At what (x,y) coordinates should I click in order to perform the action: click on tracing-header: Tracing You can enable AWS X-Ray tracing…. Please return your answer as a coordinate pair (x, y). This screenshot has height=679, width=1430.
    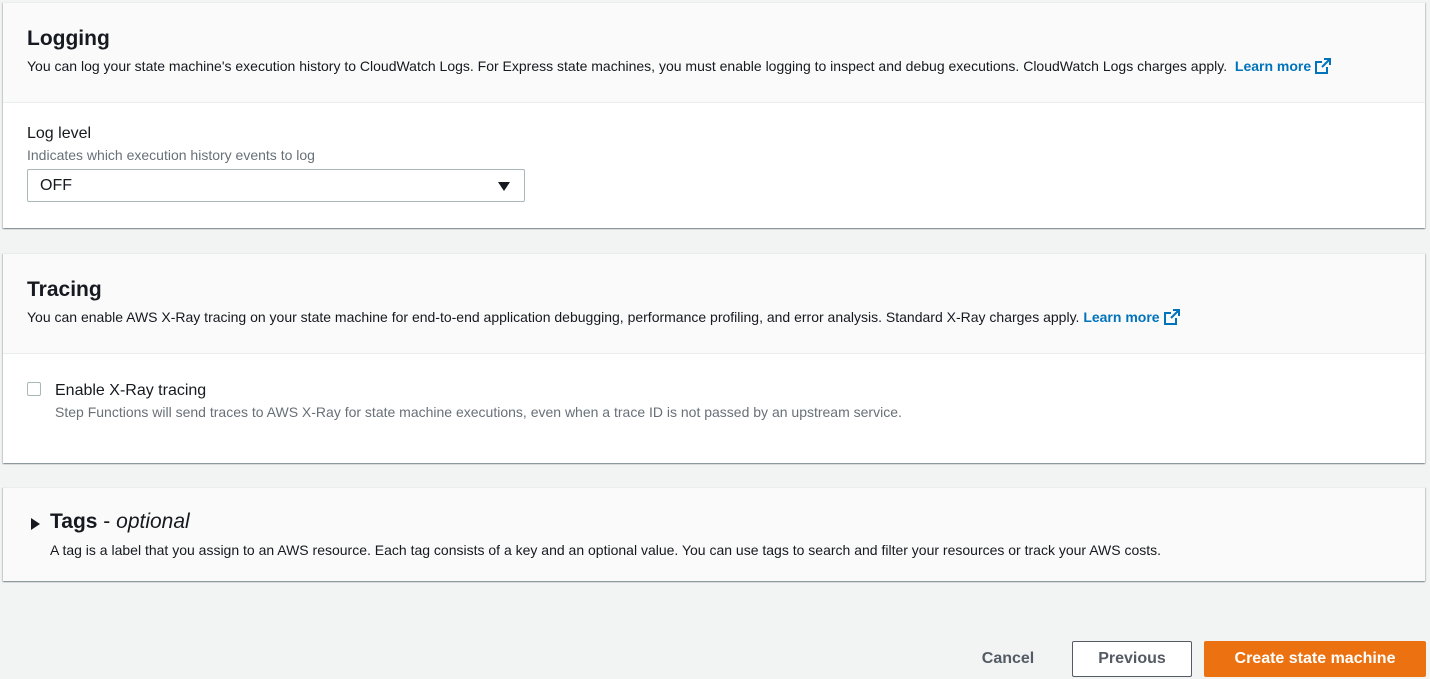
    Looking at the image, I should click on (714, 304).